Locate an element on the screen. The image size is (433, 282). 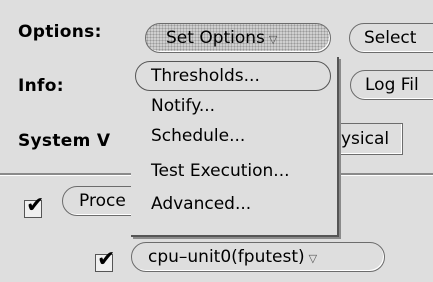
set-options-menu-button: Set Options ▽ is located at coordinates (238, 38).